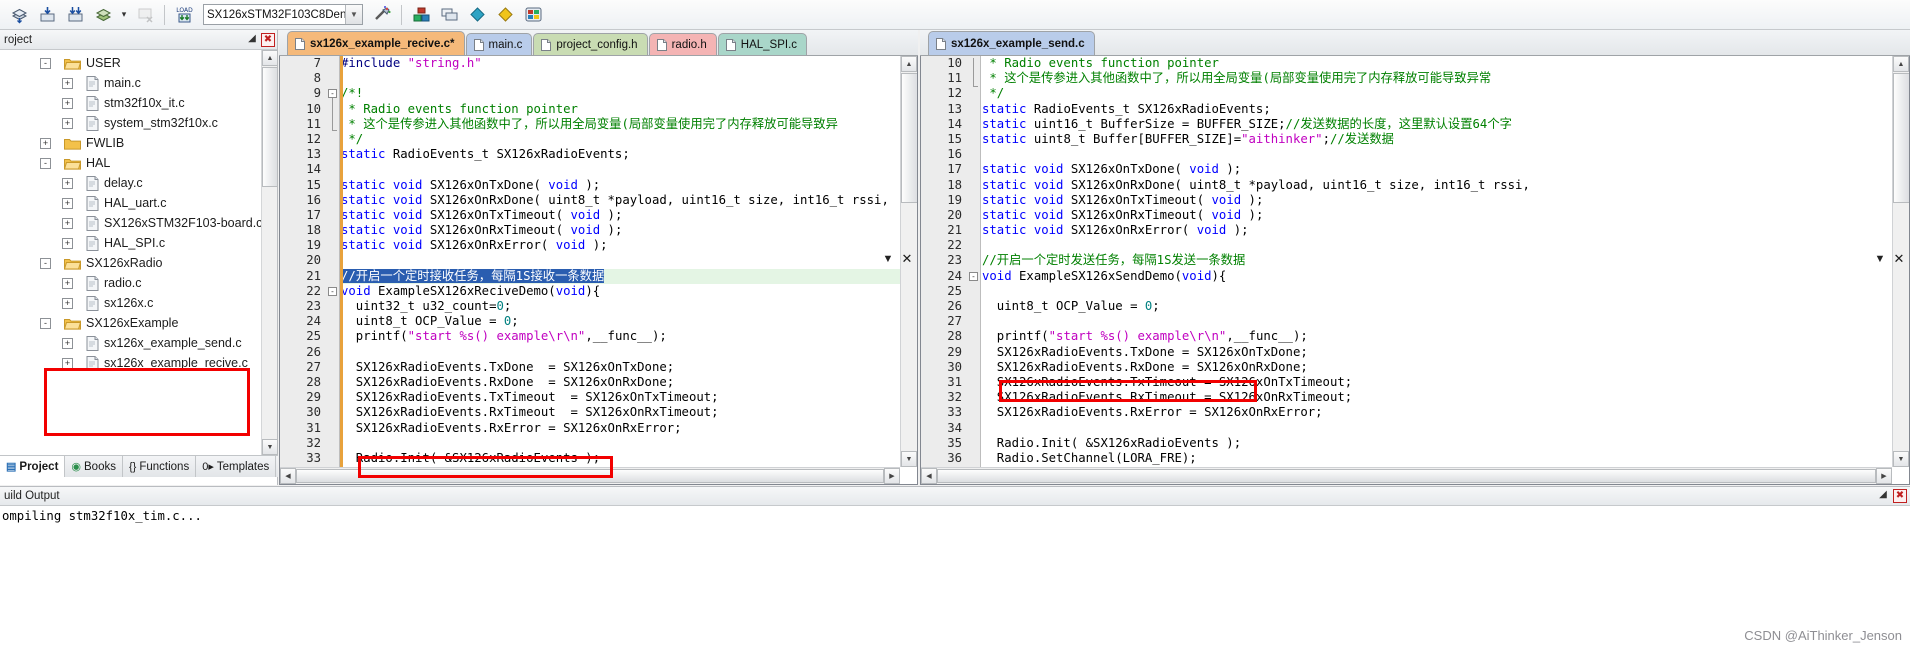  What do you see at coordinates (477, 15) in the screenshot?
I see `pack-installer-icon` at bounding box center [477, 15].